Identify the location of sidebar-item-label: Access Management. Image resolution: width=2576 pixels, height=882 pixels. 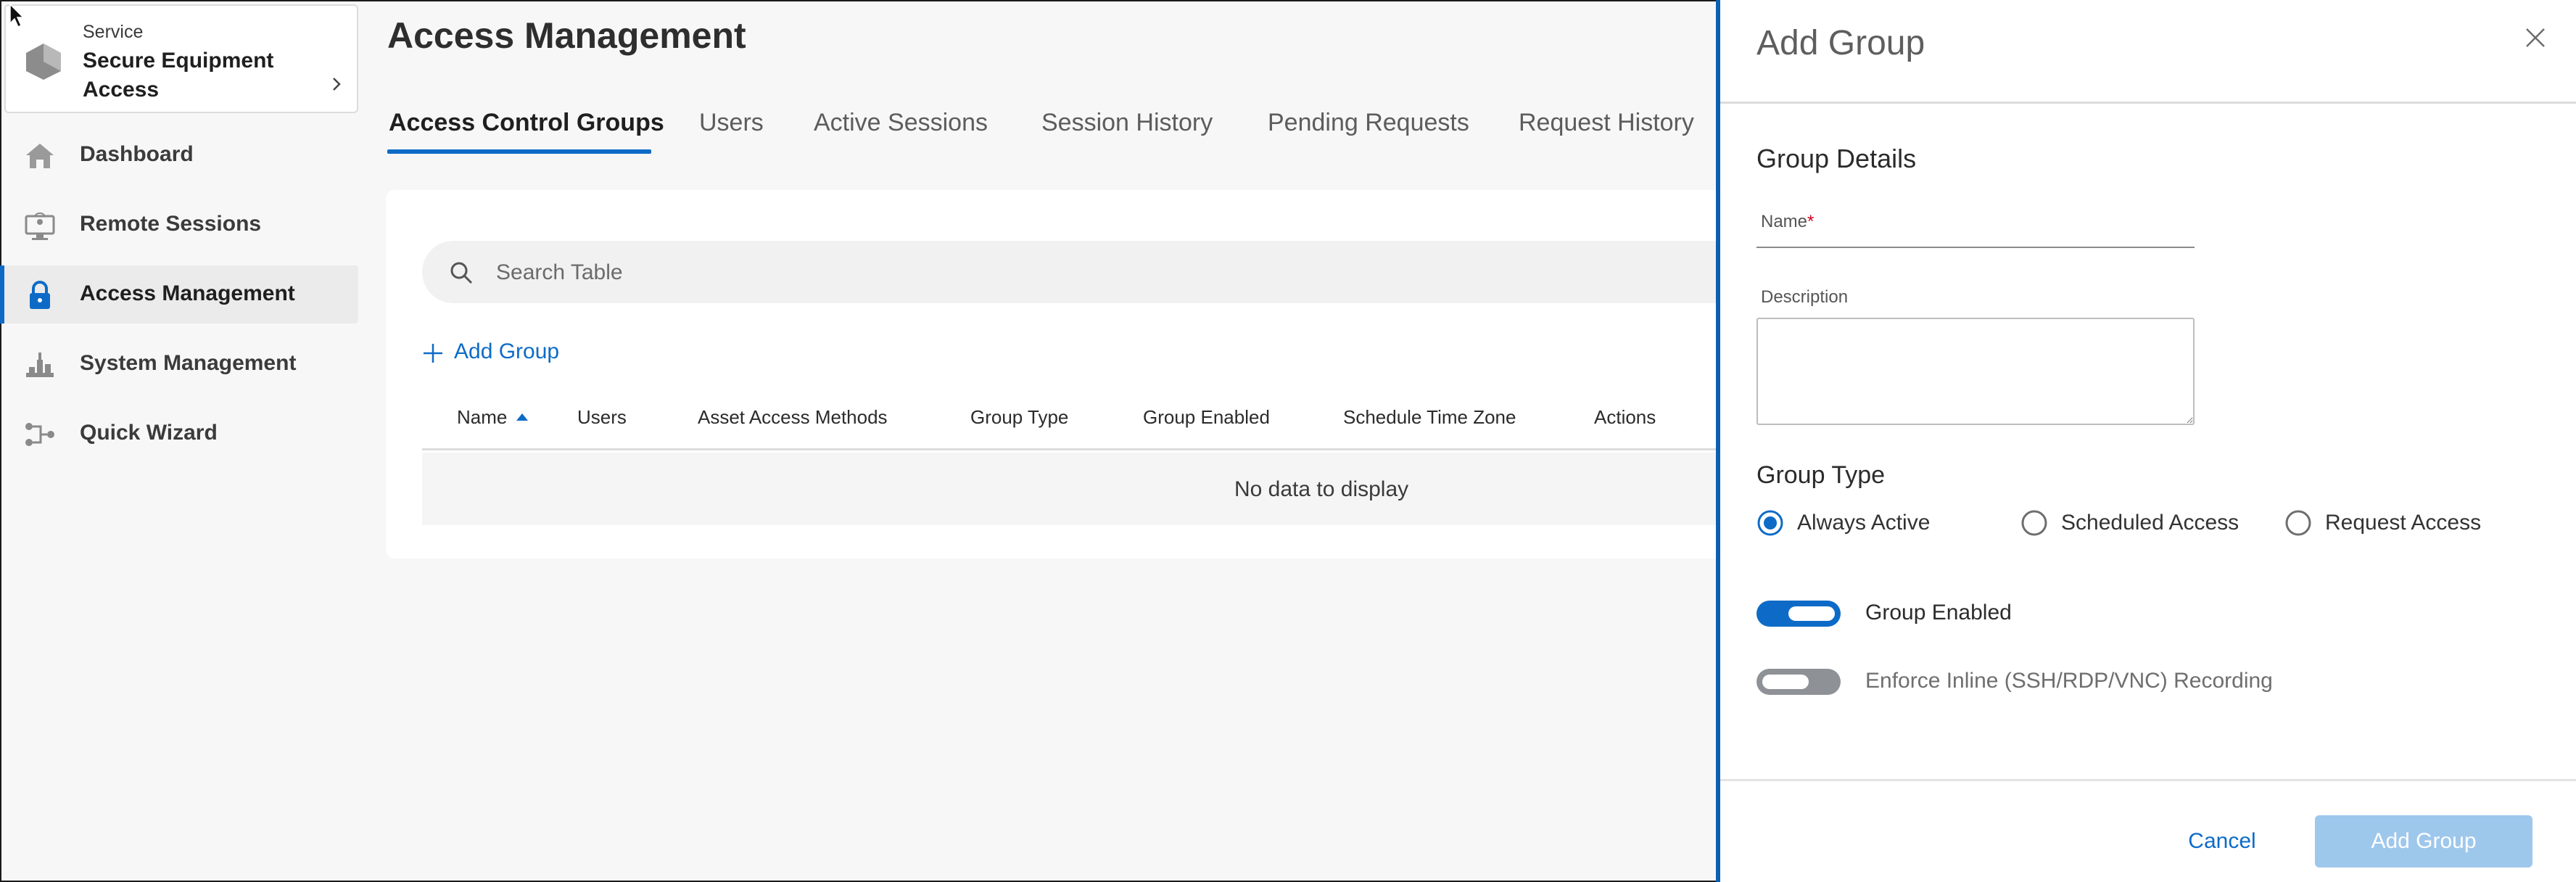
(187, 293).